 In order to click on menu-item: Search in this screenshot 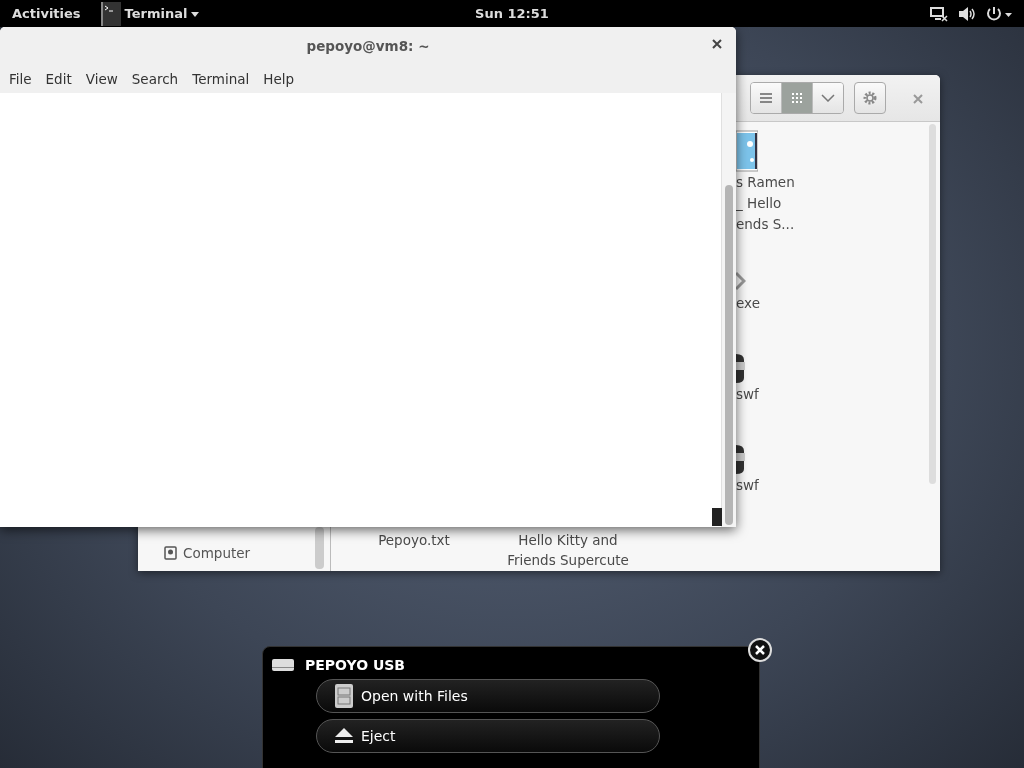, I will do `click(155, 79)`.